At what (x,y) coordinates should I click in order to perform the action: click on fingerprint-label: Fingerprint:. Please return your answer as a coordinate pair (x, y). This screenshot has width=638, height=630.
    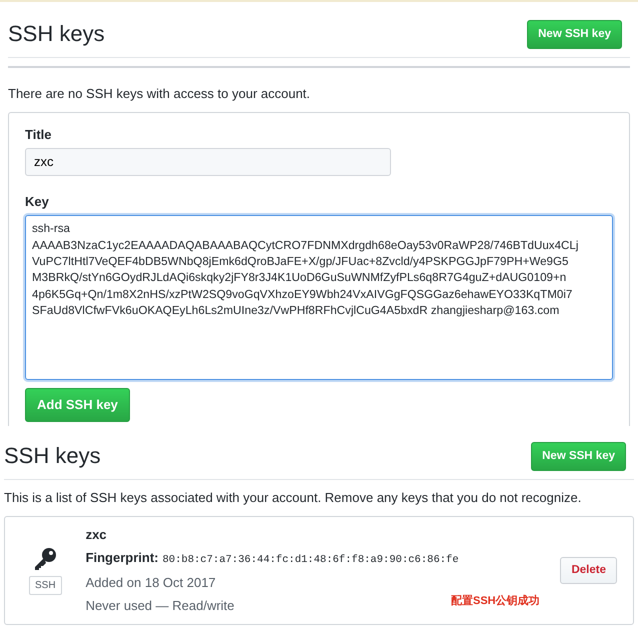
    Looking at the image, I should click on (122, 557).